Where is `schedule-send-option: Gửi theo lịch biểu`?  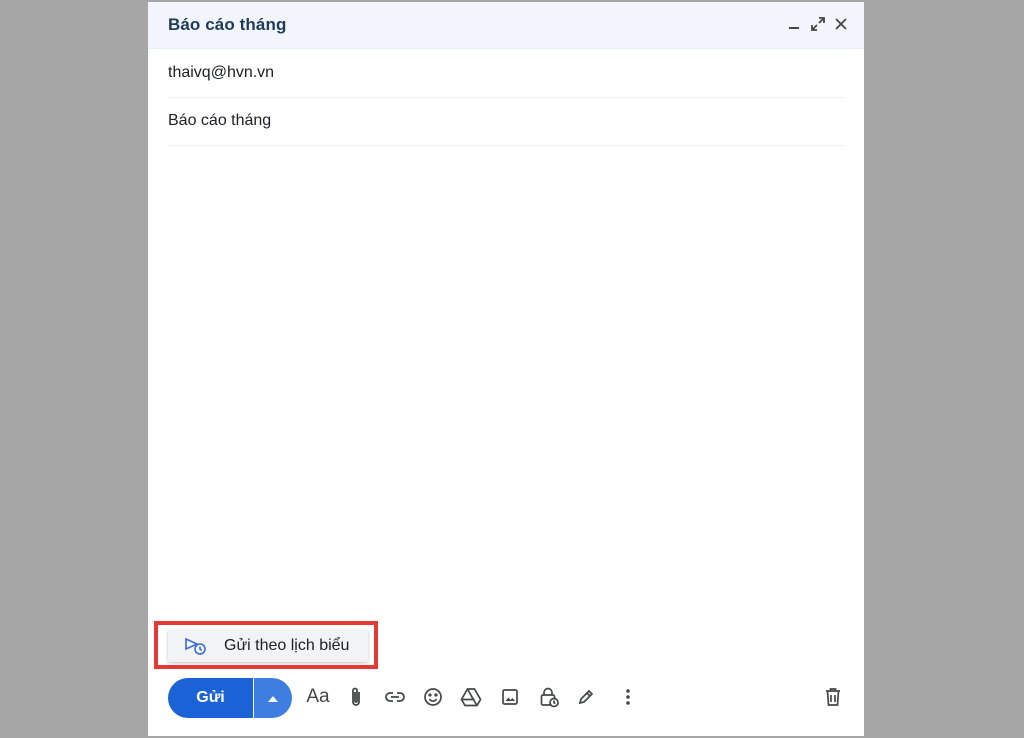
schedule-send-option: Gửi theo lịch biểu is located at coordinates (268, 646).